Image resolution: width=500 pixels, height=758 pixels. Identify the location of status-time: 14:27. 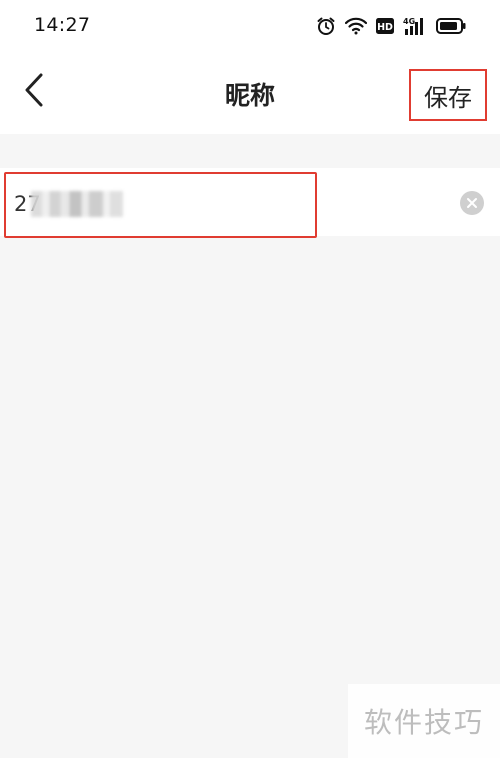
(62, 25).